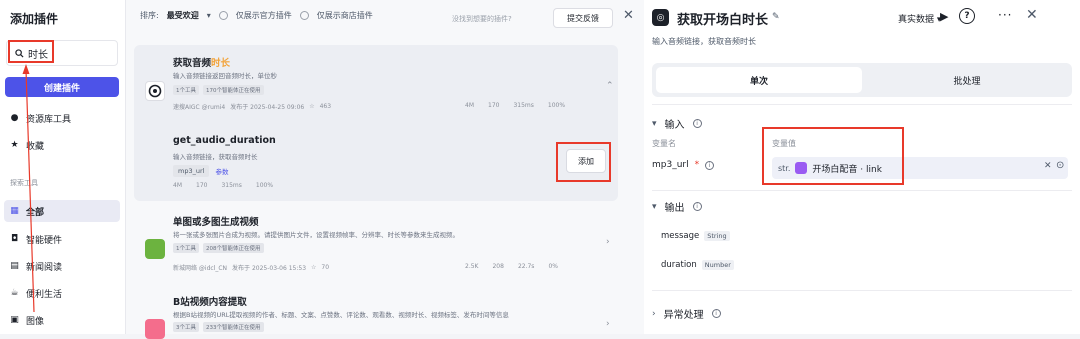 This screenshot has height=339, width=1080. Describe the element at coordinates (1048, 166) in the screenshot. I see `clear-icon: ✕` at that location.